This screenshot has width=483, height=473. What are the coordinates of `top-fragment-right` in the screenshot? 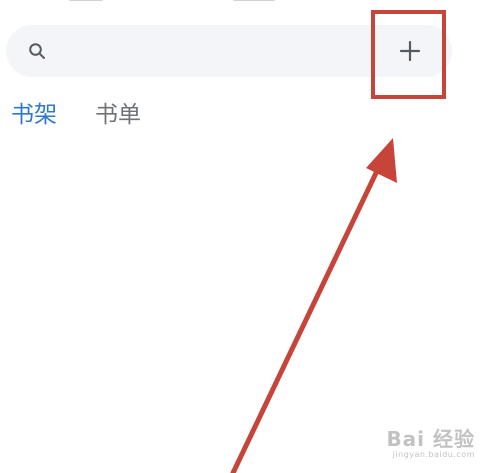 It's located at (254, 0).